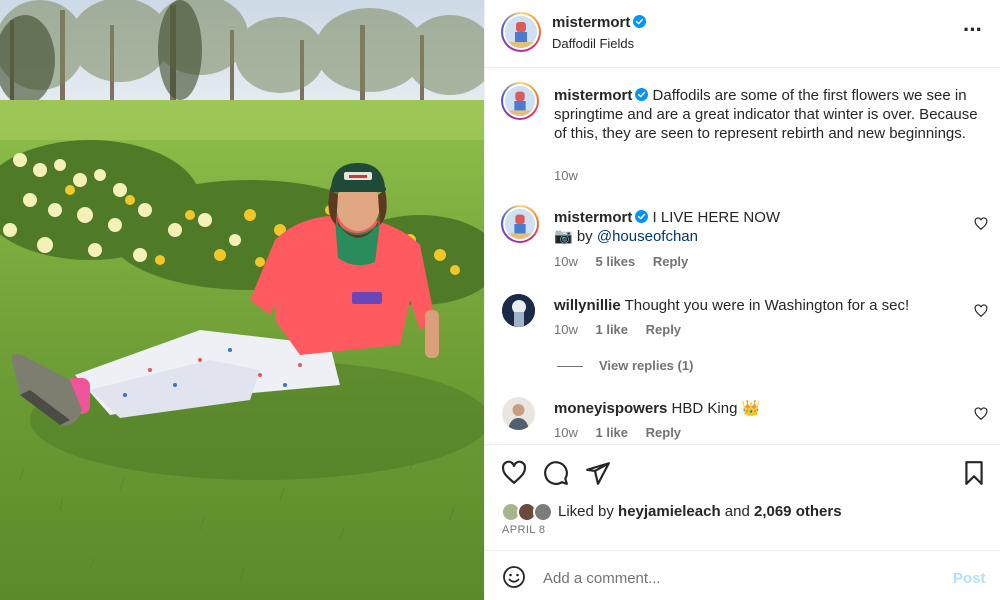 The width and height of the screenshot is (1000, 600). Describe the element at coordinates (716, 217) in the screenshot. I see `comment-body-line-1: I LIVE HERE NOW` at that location.